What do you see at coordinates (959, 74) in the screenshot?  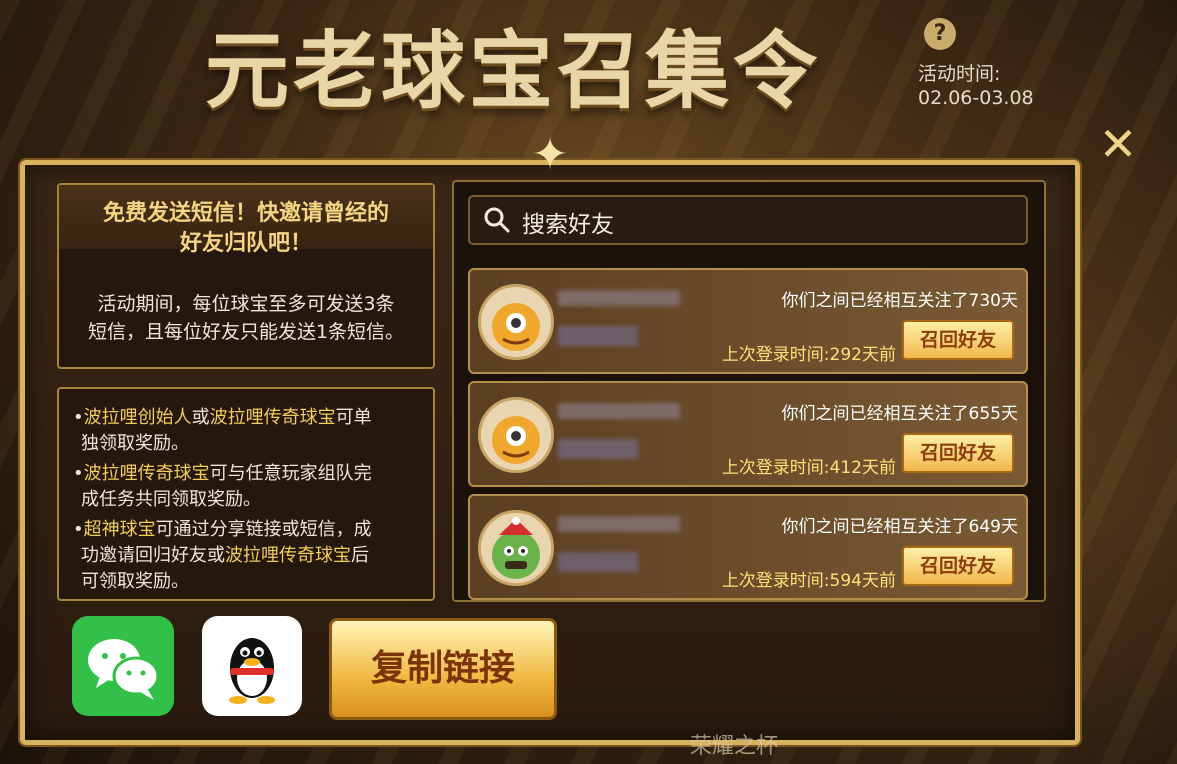 I see `activity-time-label: 活动时间:` at bounding box center [959, 74].